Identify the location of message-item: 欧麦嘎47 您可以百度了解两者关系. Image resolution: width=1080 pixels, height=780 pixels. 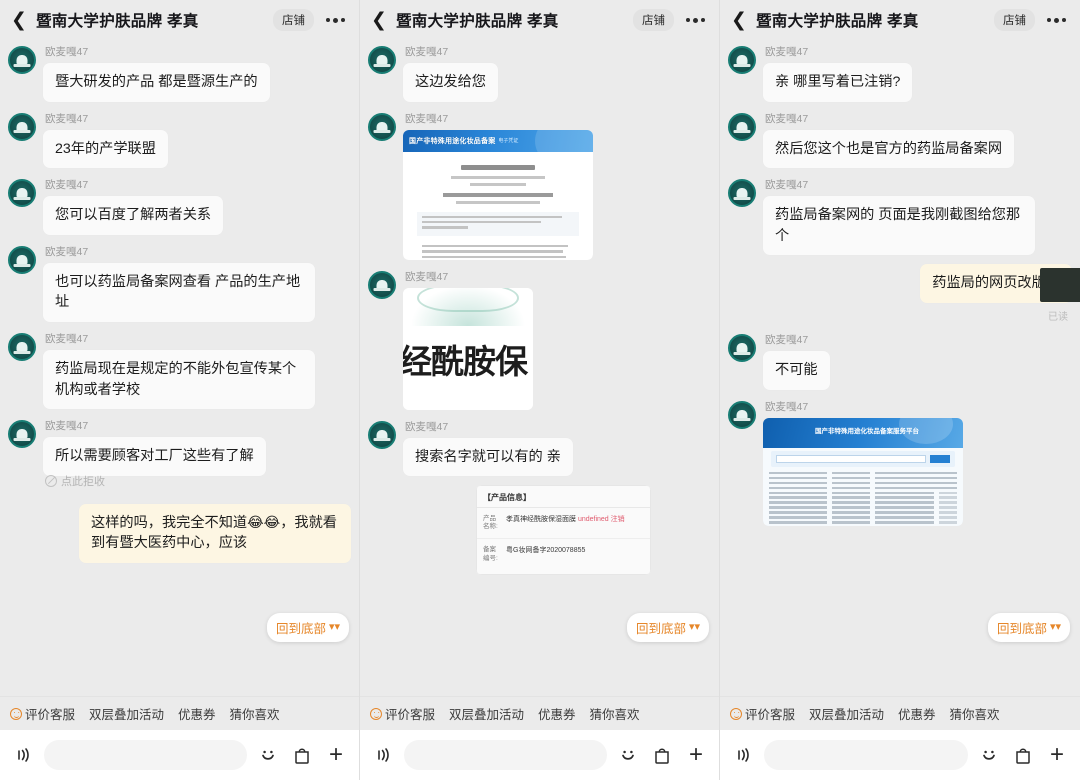
(179, 206).